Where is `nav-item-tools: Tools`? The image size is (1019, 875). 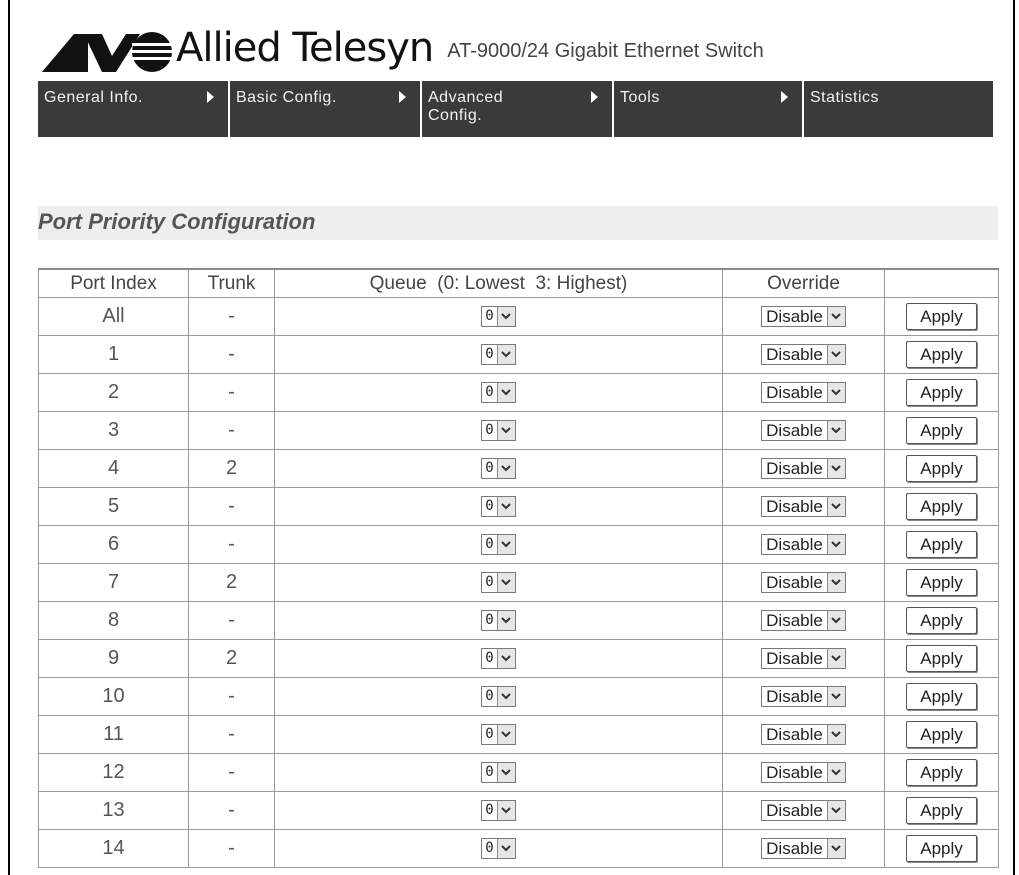
nav-item-tools: Tools is located at coordinates (709, 109).